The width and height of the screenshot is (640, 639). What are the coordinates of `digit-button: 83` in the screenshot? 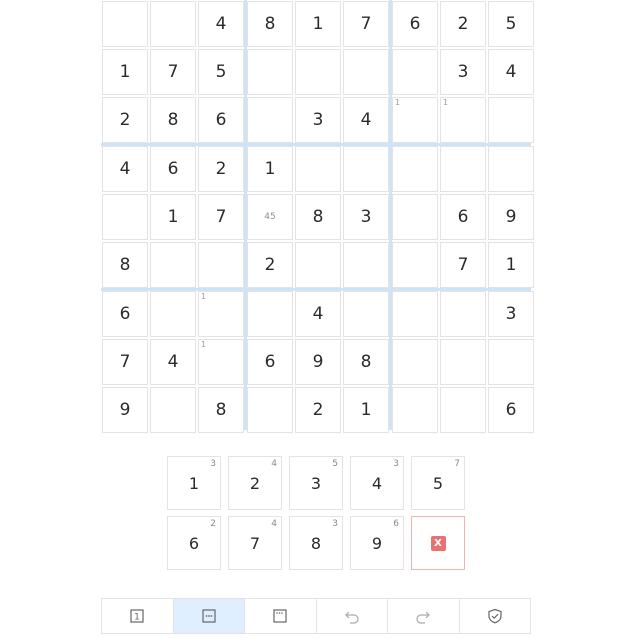 It's located at (316, 543).